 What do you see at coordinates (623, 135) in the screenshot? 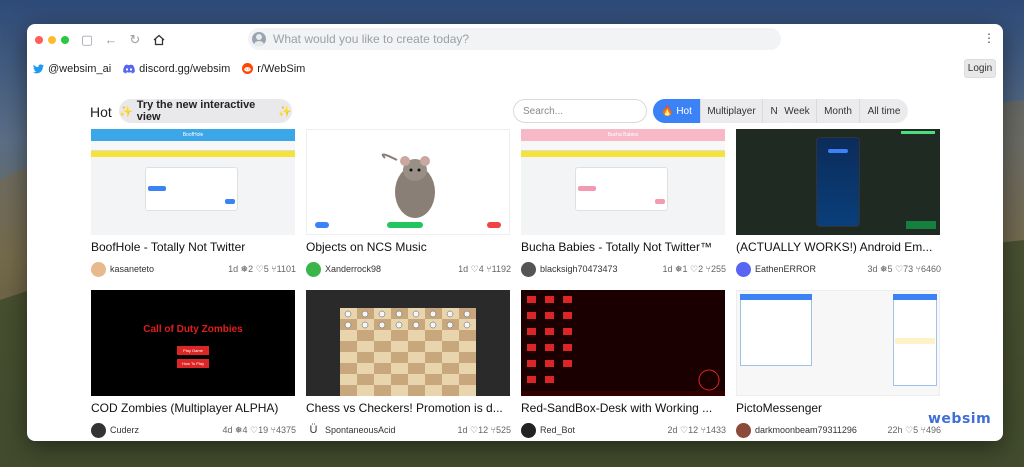
I see `thumbnail-header: Bucha Babies` at bounding box center [623, 135].